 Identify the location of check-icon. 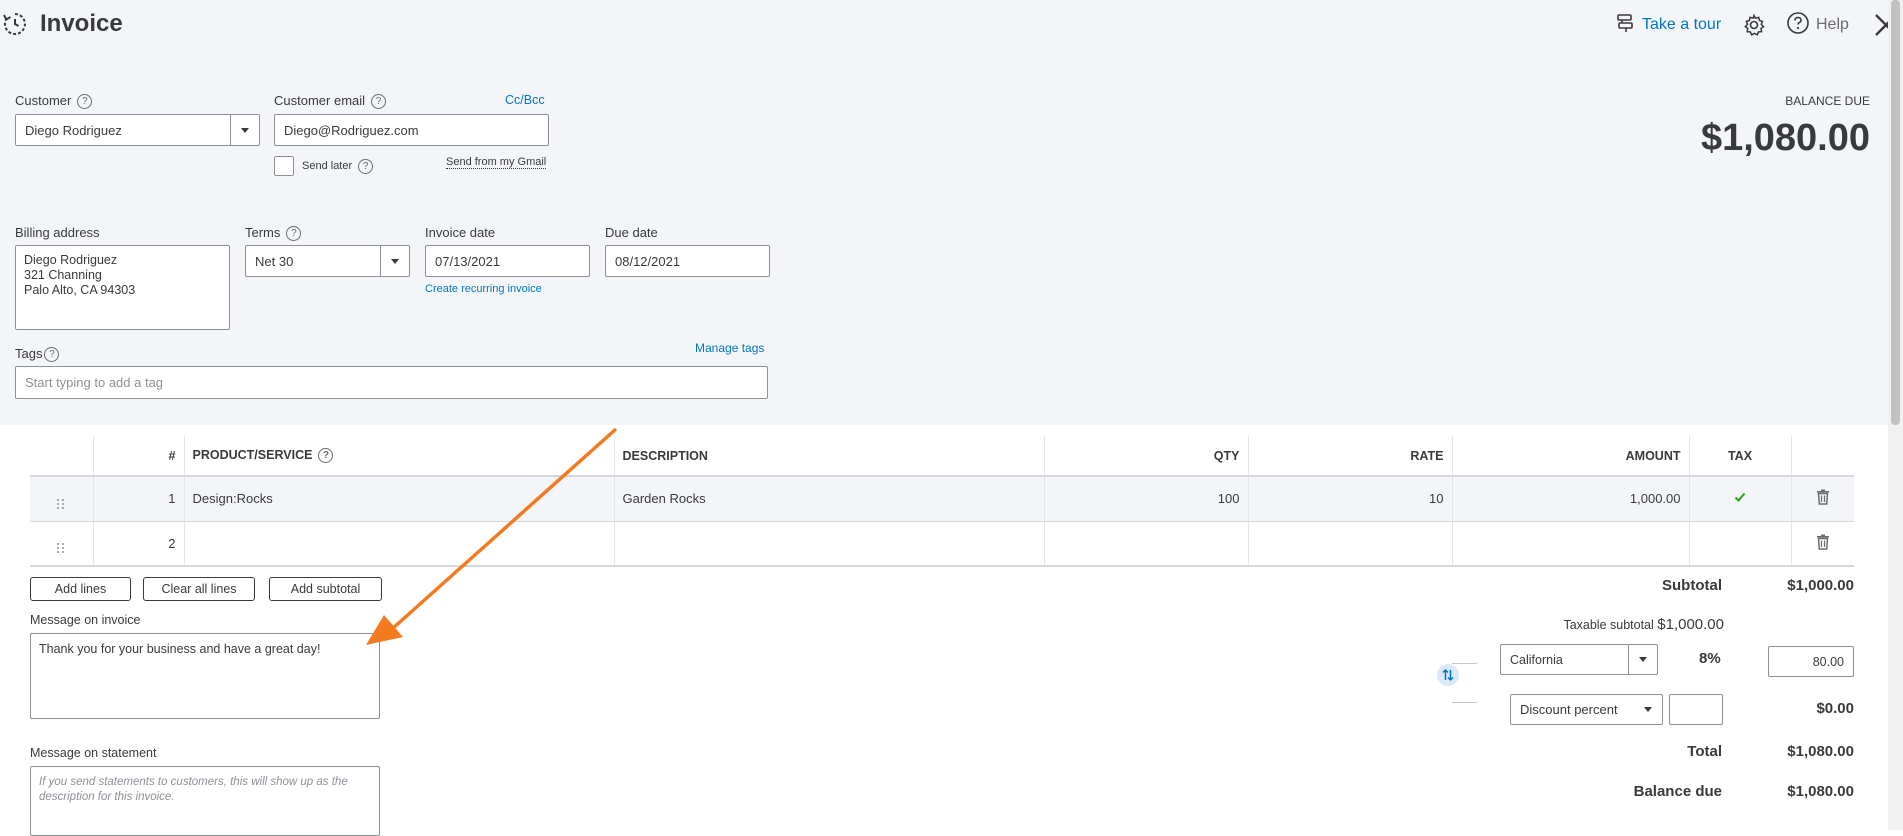
(1740, 498).